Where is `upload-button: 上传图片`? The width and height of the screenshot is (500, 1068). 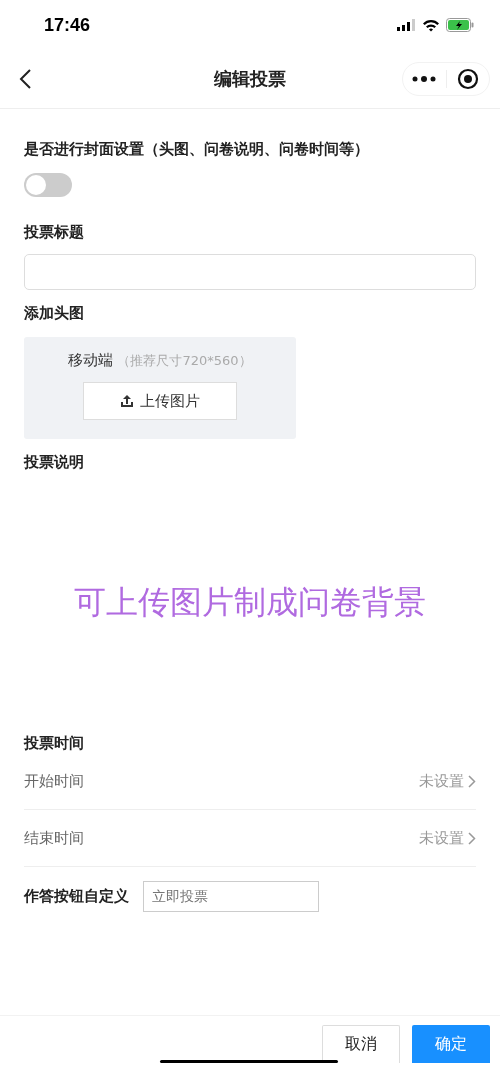
upload-button: 上传图片 is located at coordinates (160, 401).